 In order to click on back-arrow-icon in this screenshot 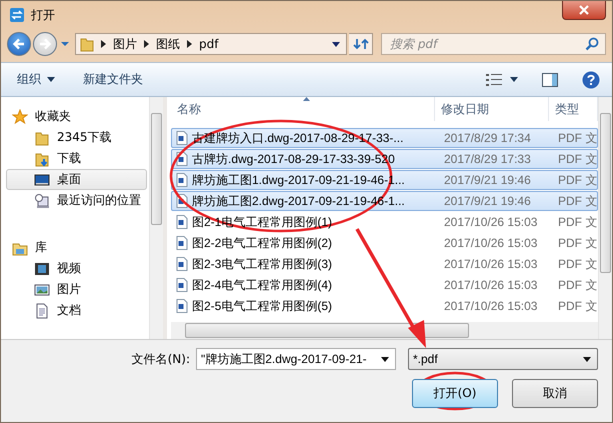, I will do `click(19, 44)`.